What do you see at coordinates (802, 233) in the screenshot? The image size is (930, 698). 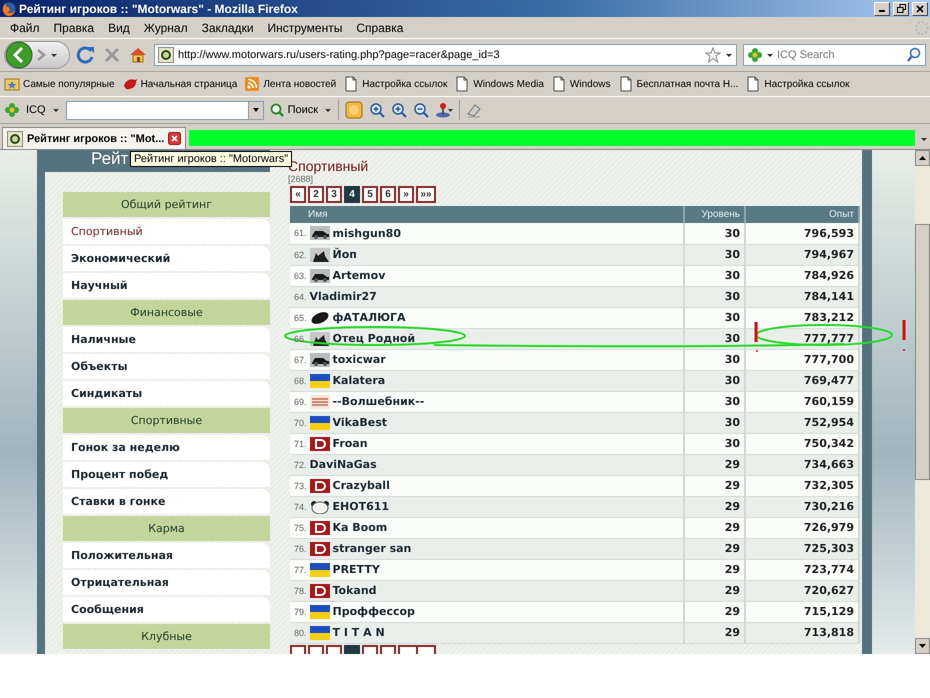 I see `table-cell: 796,593` at bounding box center [802, 233].